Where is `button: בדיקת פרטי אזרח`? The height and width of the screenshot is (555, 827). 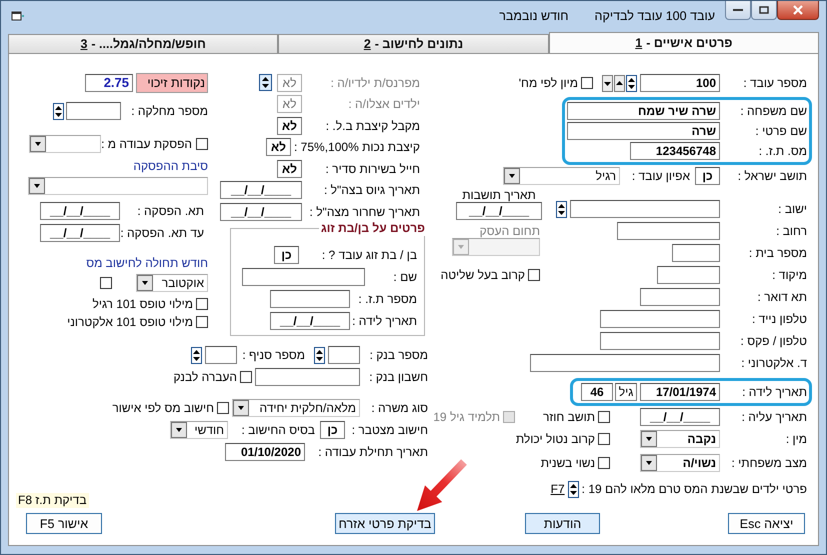 button: בדיקת פרטי אזרח is located at coordinates (385, 523).